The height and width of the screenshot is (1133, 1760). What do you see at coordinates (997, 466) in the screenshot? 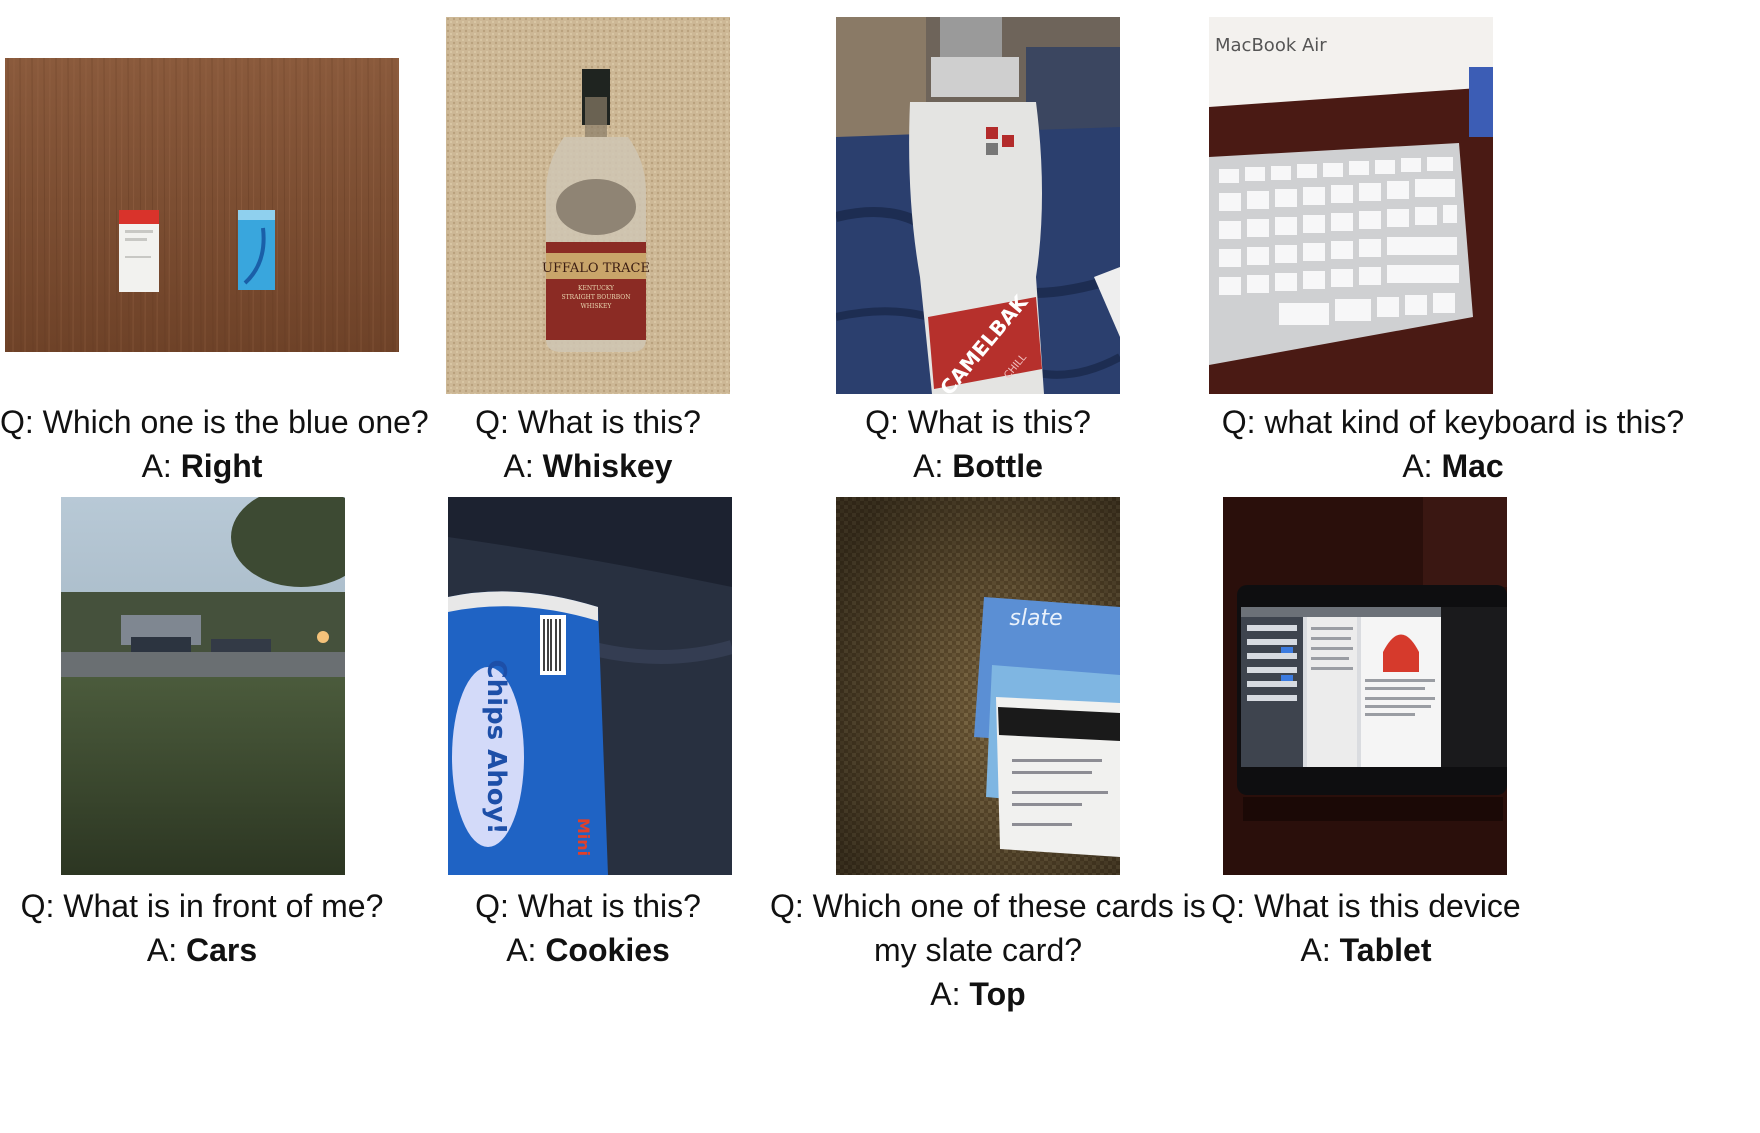
I see `answer-text: Bottle` at bounding box center [997, 466].